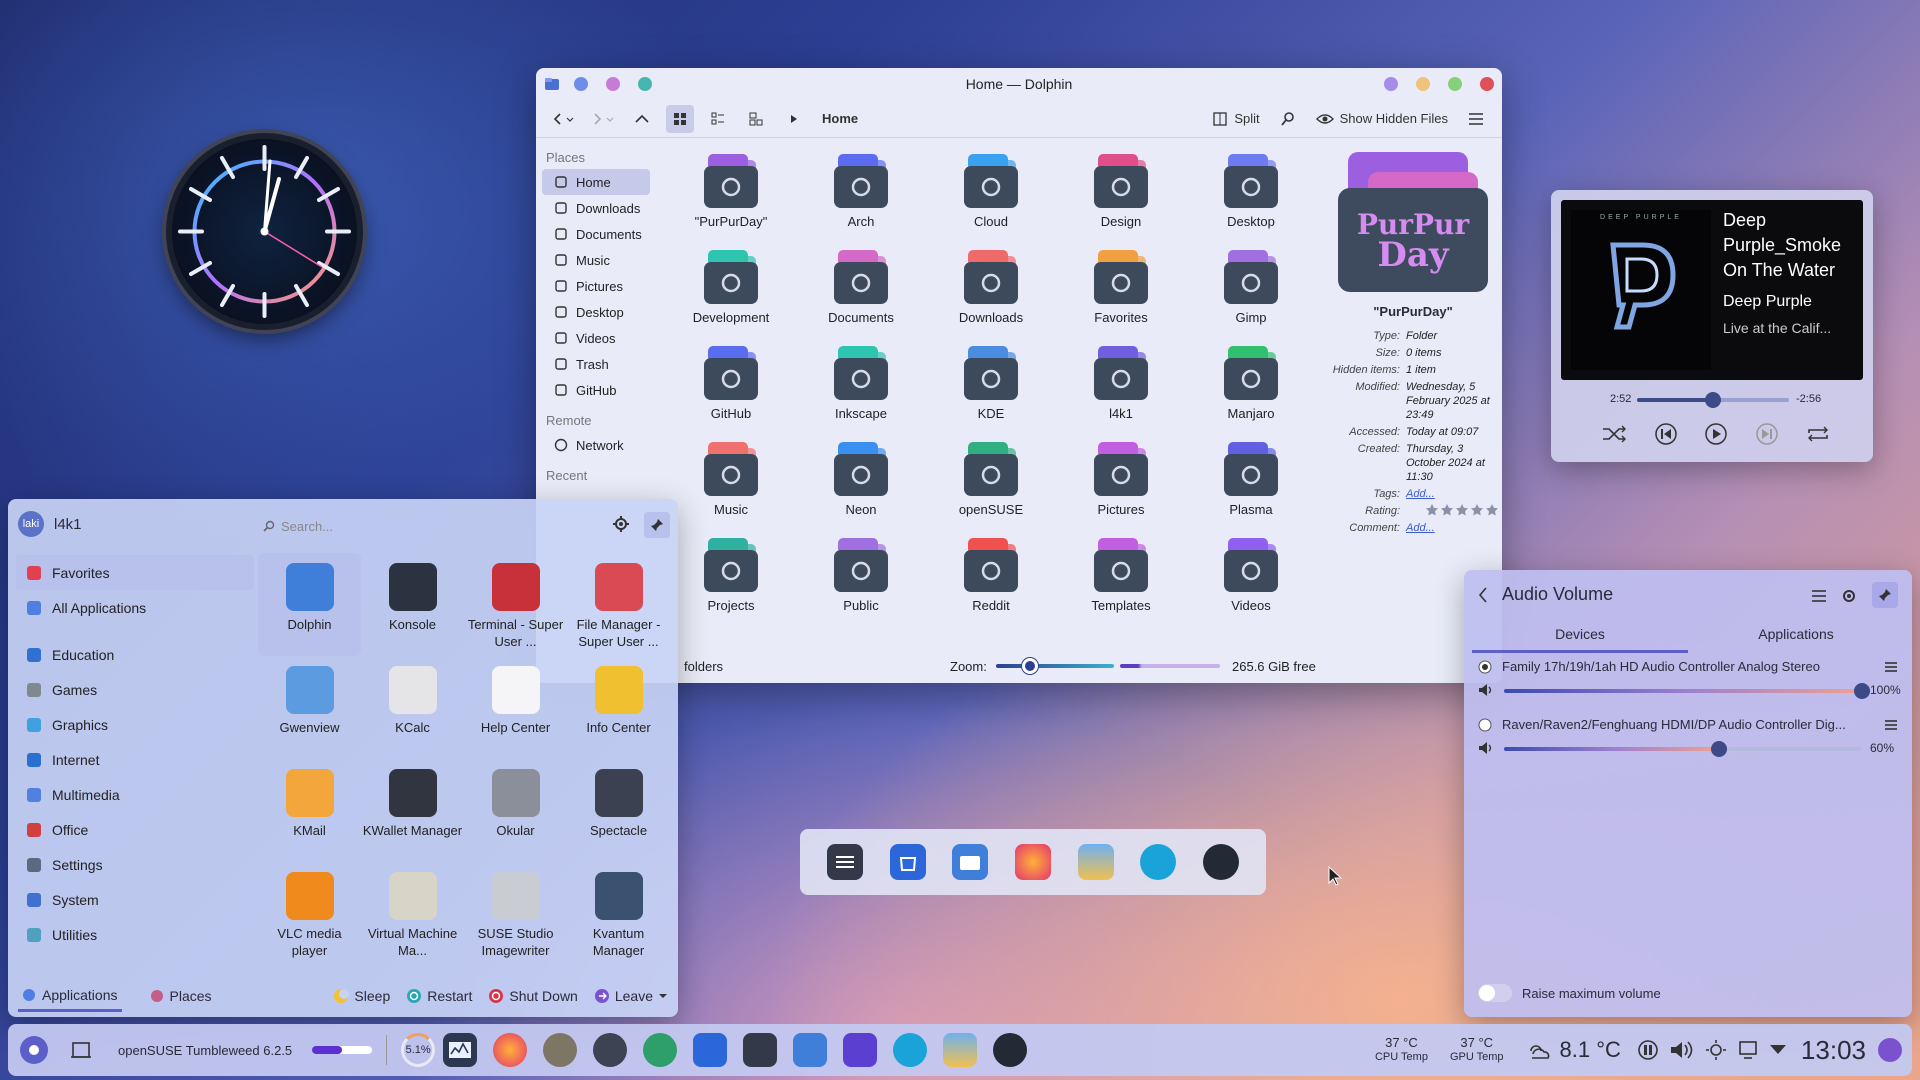  I want to click on details-view-button, so click(756, 119).